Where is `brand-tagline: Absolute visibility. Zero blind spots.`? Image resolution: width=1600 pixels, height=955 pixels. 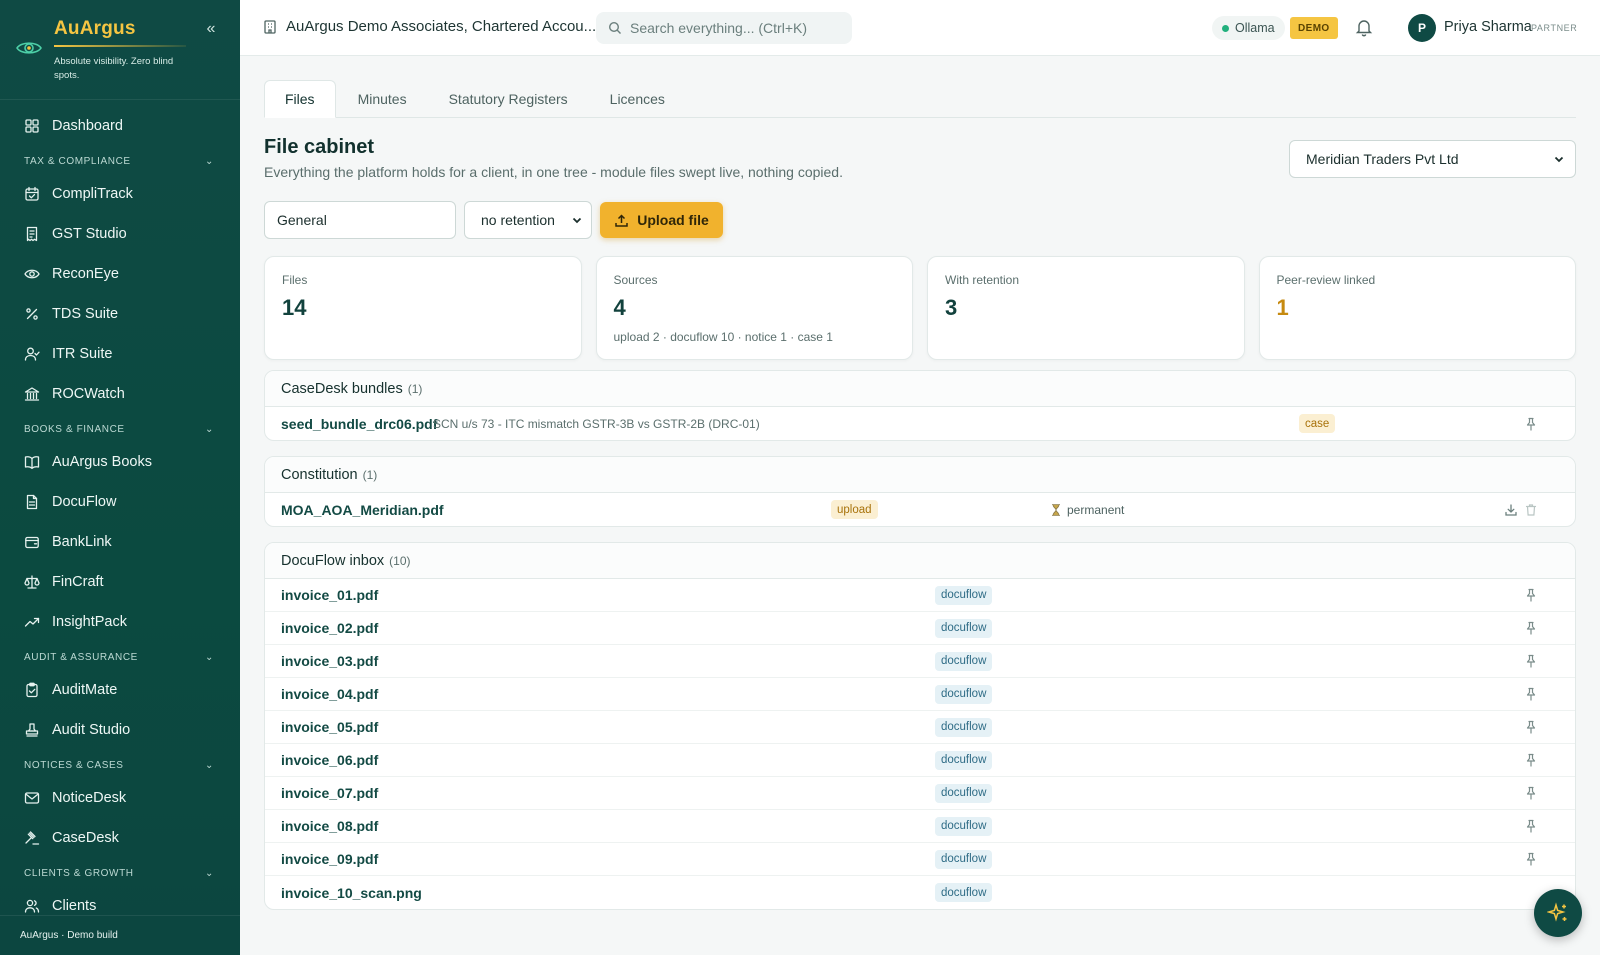 brand-tagline: Absolute visibility. Zero blind spots. is located at coordinates (114, 68).